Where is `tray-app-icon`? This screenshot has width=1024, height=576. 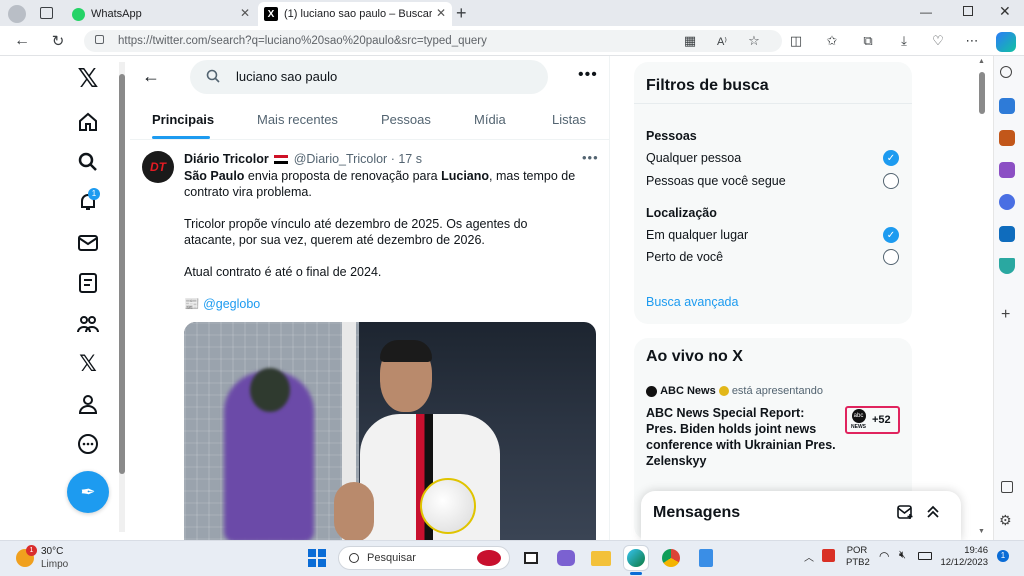
tray-app-icon is located at coordinates (828, 555).